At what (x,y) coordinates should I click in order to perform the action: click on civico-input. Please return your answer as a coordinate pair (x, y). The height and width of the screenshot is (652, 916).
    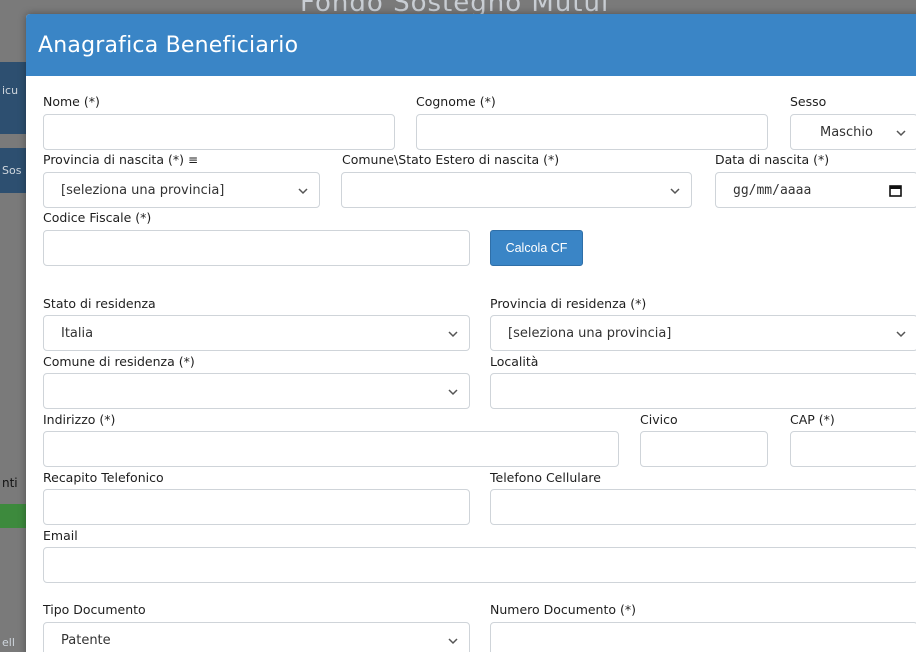
    Looking at the image, I should click on (704, 449).